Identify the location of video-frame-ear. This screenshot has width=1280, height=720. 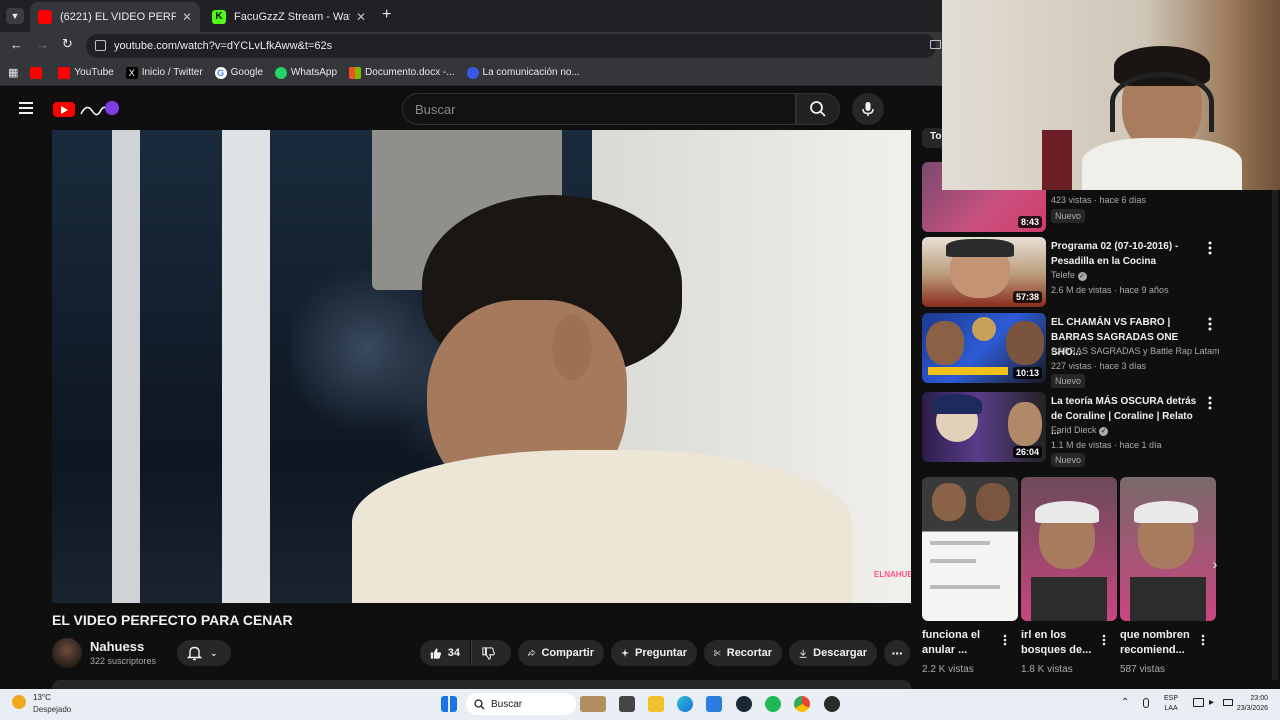
(572, 347).